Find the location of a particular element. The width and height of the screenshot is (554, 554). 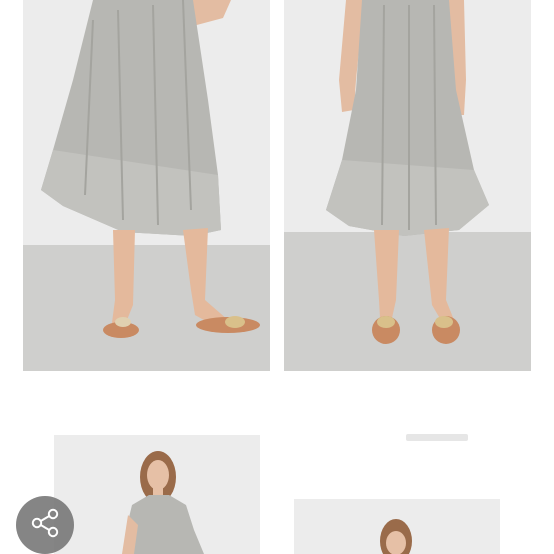

share-button is located at coordinates (45, 525).